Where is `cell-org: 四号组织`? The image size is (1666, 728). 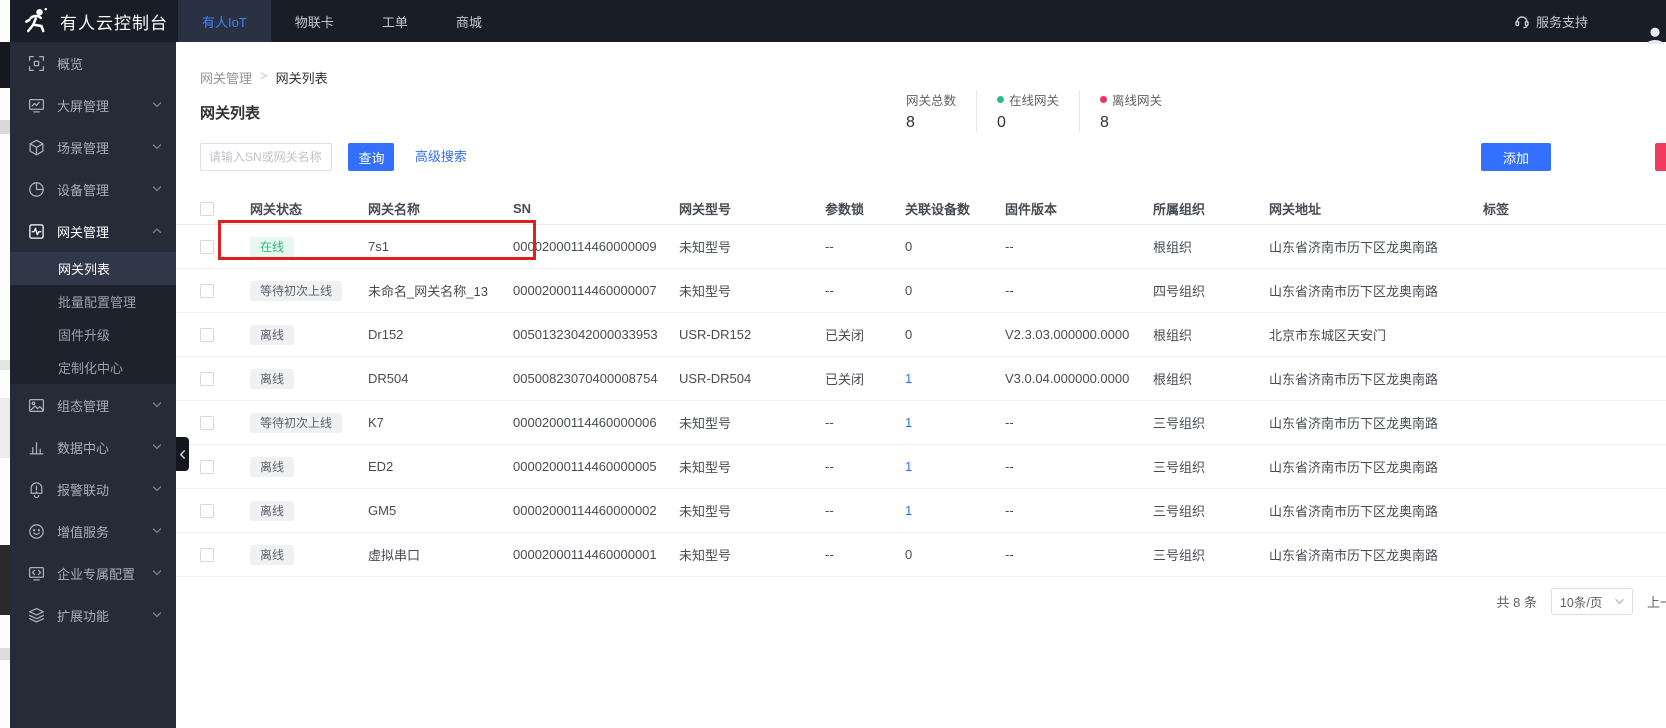
cell-org: 四号组织 is located at coordinates (1179, 291).